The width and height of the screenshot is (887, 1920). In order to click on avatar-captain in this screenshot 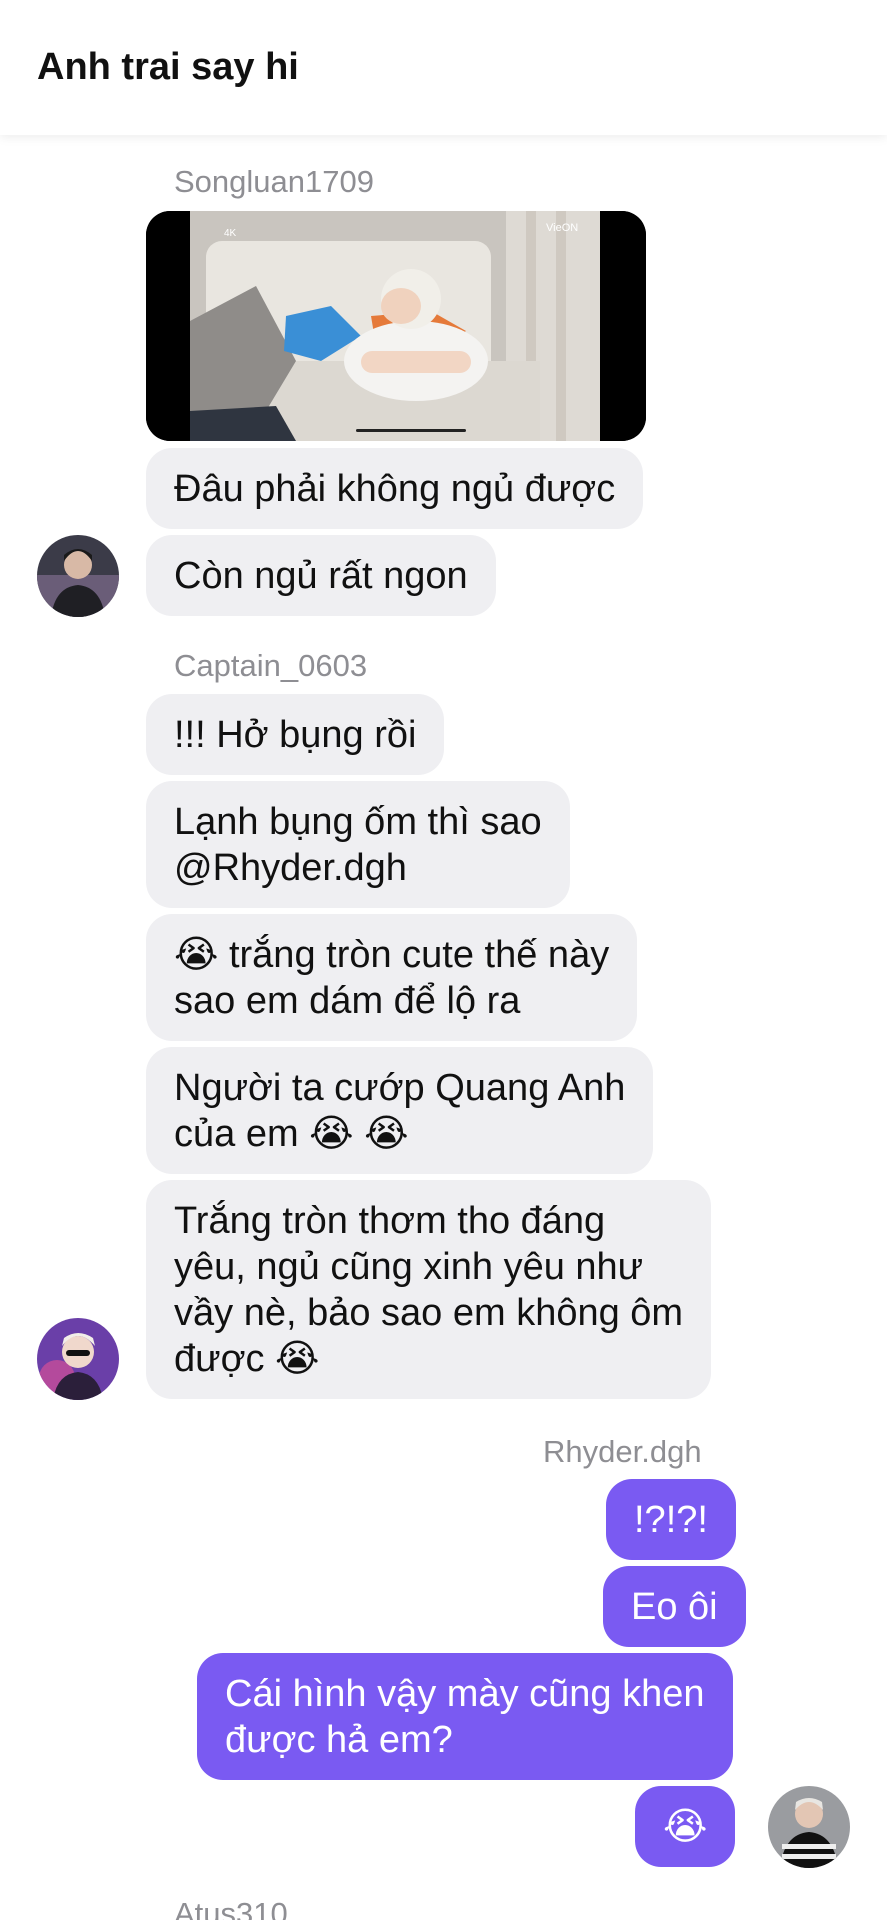, I will do `click(78, 1359)`.